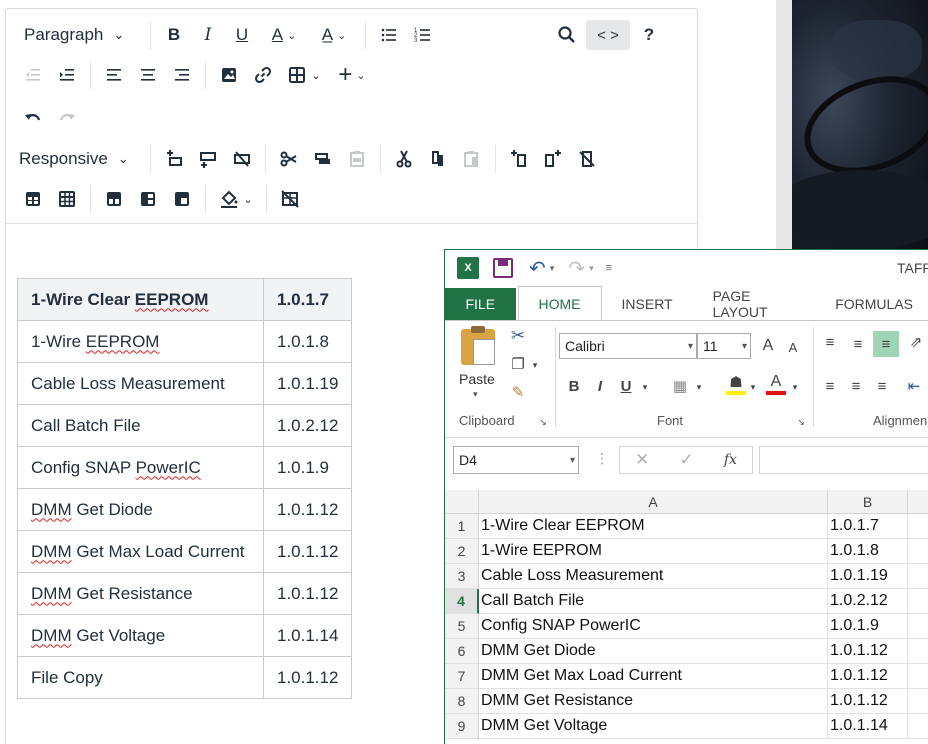 This screenshot has height=744, width=928. Describe the element at coordinates (67, 199) in the screenshot. I see `cell-properties-button` at that location.